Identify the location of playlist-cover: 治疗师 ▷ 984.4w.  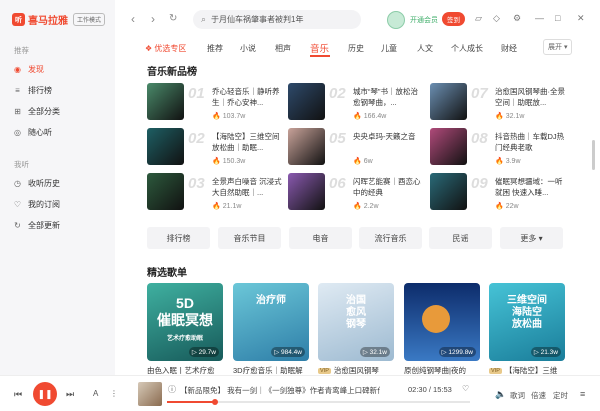
(271, 322).